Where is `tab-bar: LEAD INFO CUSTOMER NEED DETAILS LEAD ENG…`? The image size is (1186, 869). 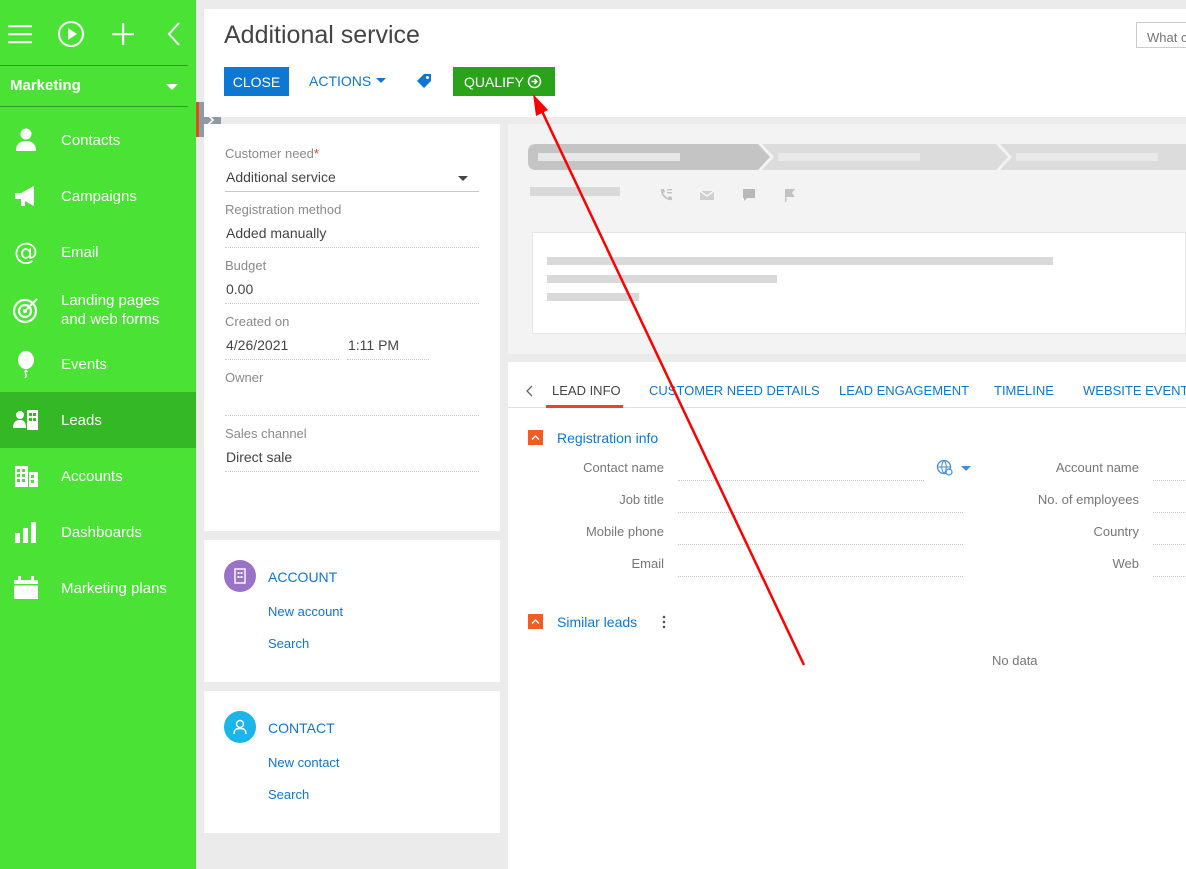
tab-bar: LEAD INFO CUSTOMER NEED DETAILS LEAD ENG… is located at coordinates (847, 385).